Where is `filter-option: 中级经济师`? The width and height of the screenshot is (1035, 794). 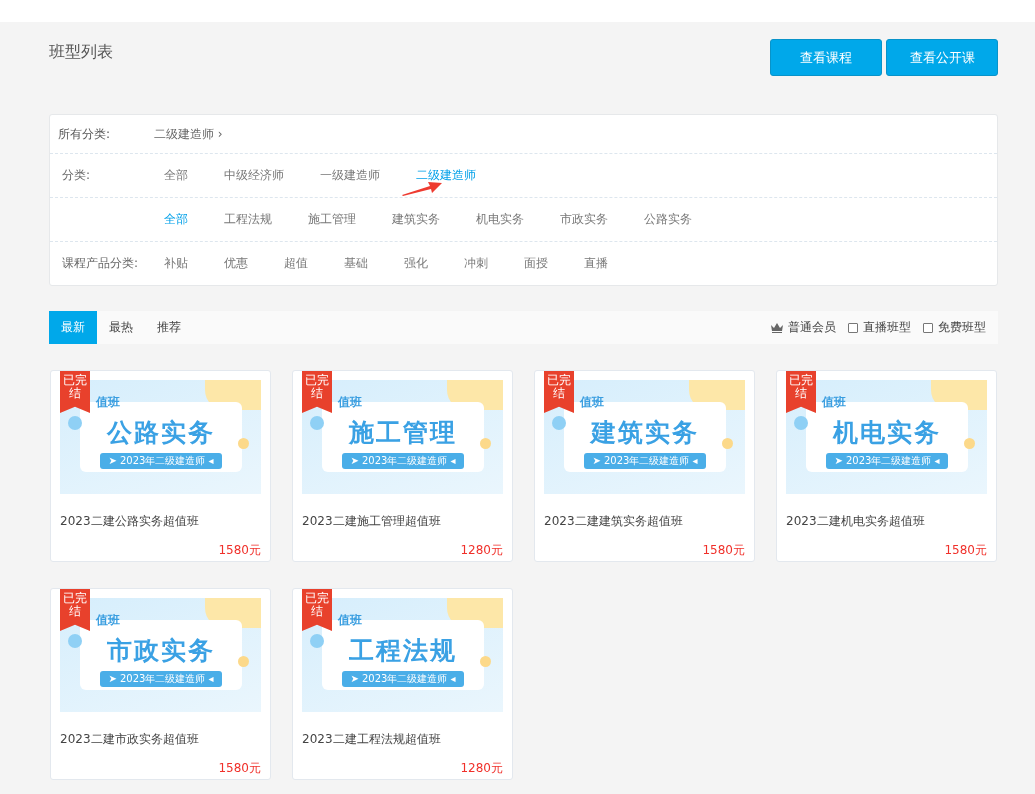 filter-option: 中级经济师 is located at coordinates (254, 175).